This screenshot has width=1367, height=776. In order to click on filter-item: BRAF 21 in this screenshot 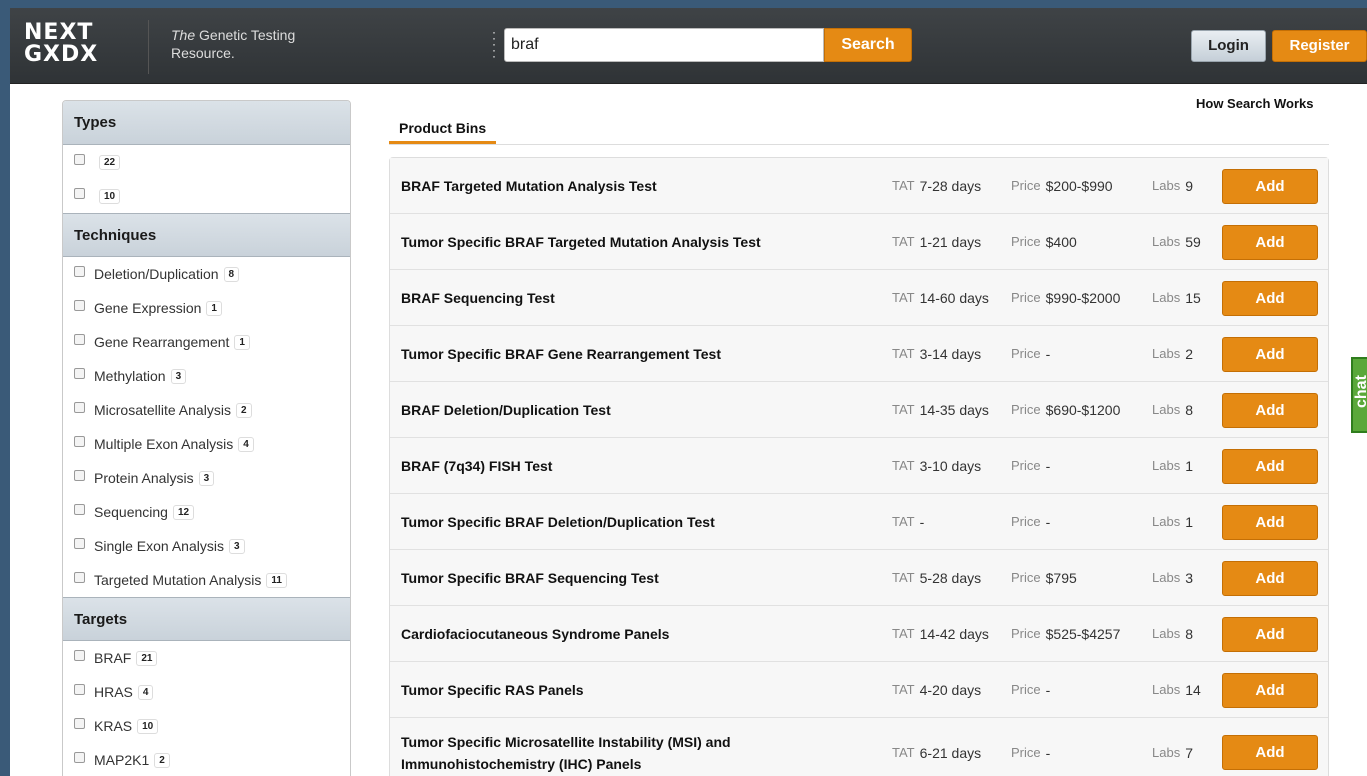, I will do `click(206, 658)`.